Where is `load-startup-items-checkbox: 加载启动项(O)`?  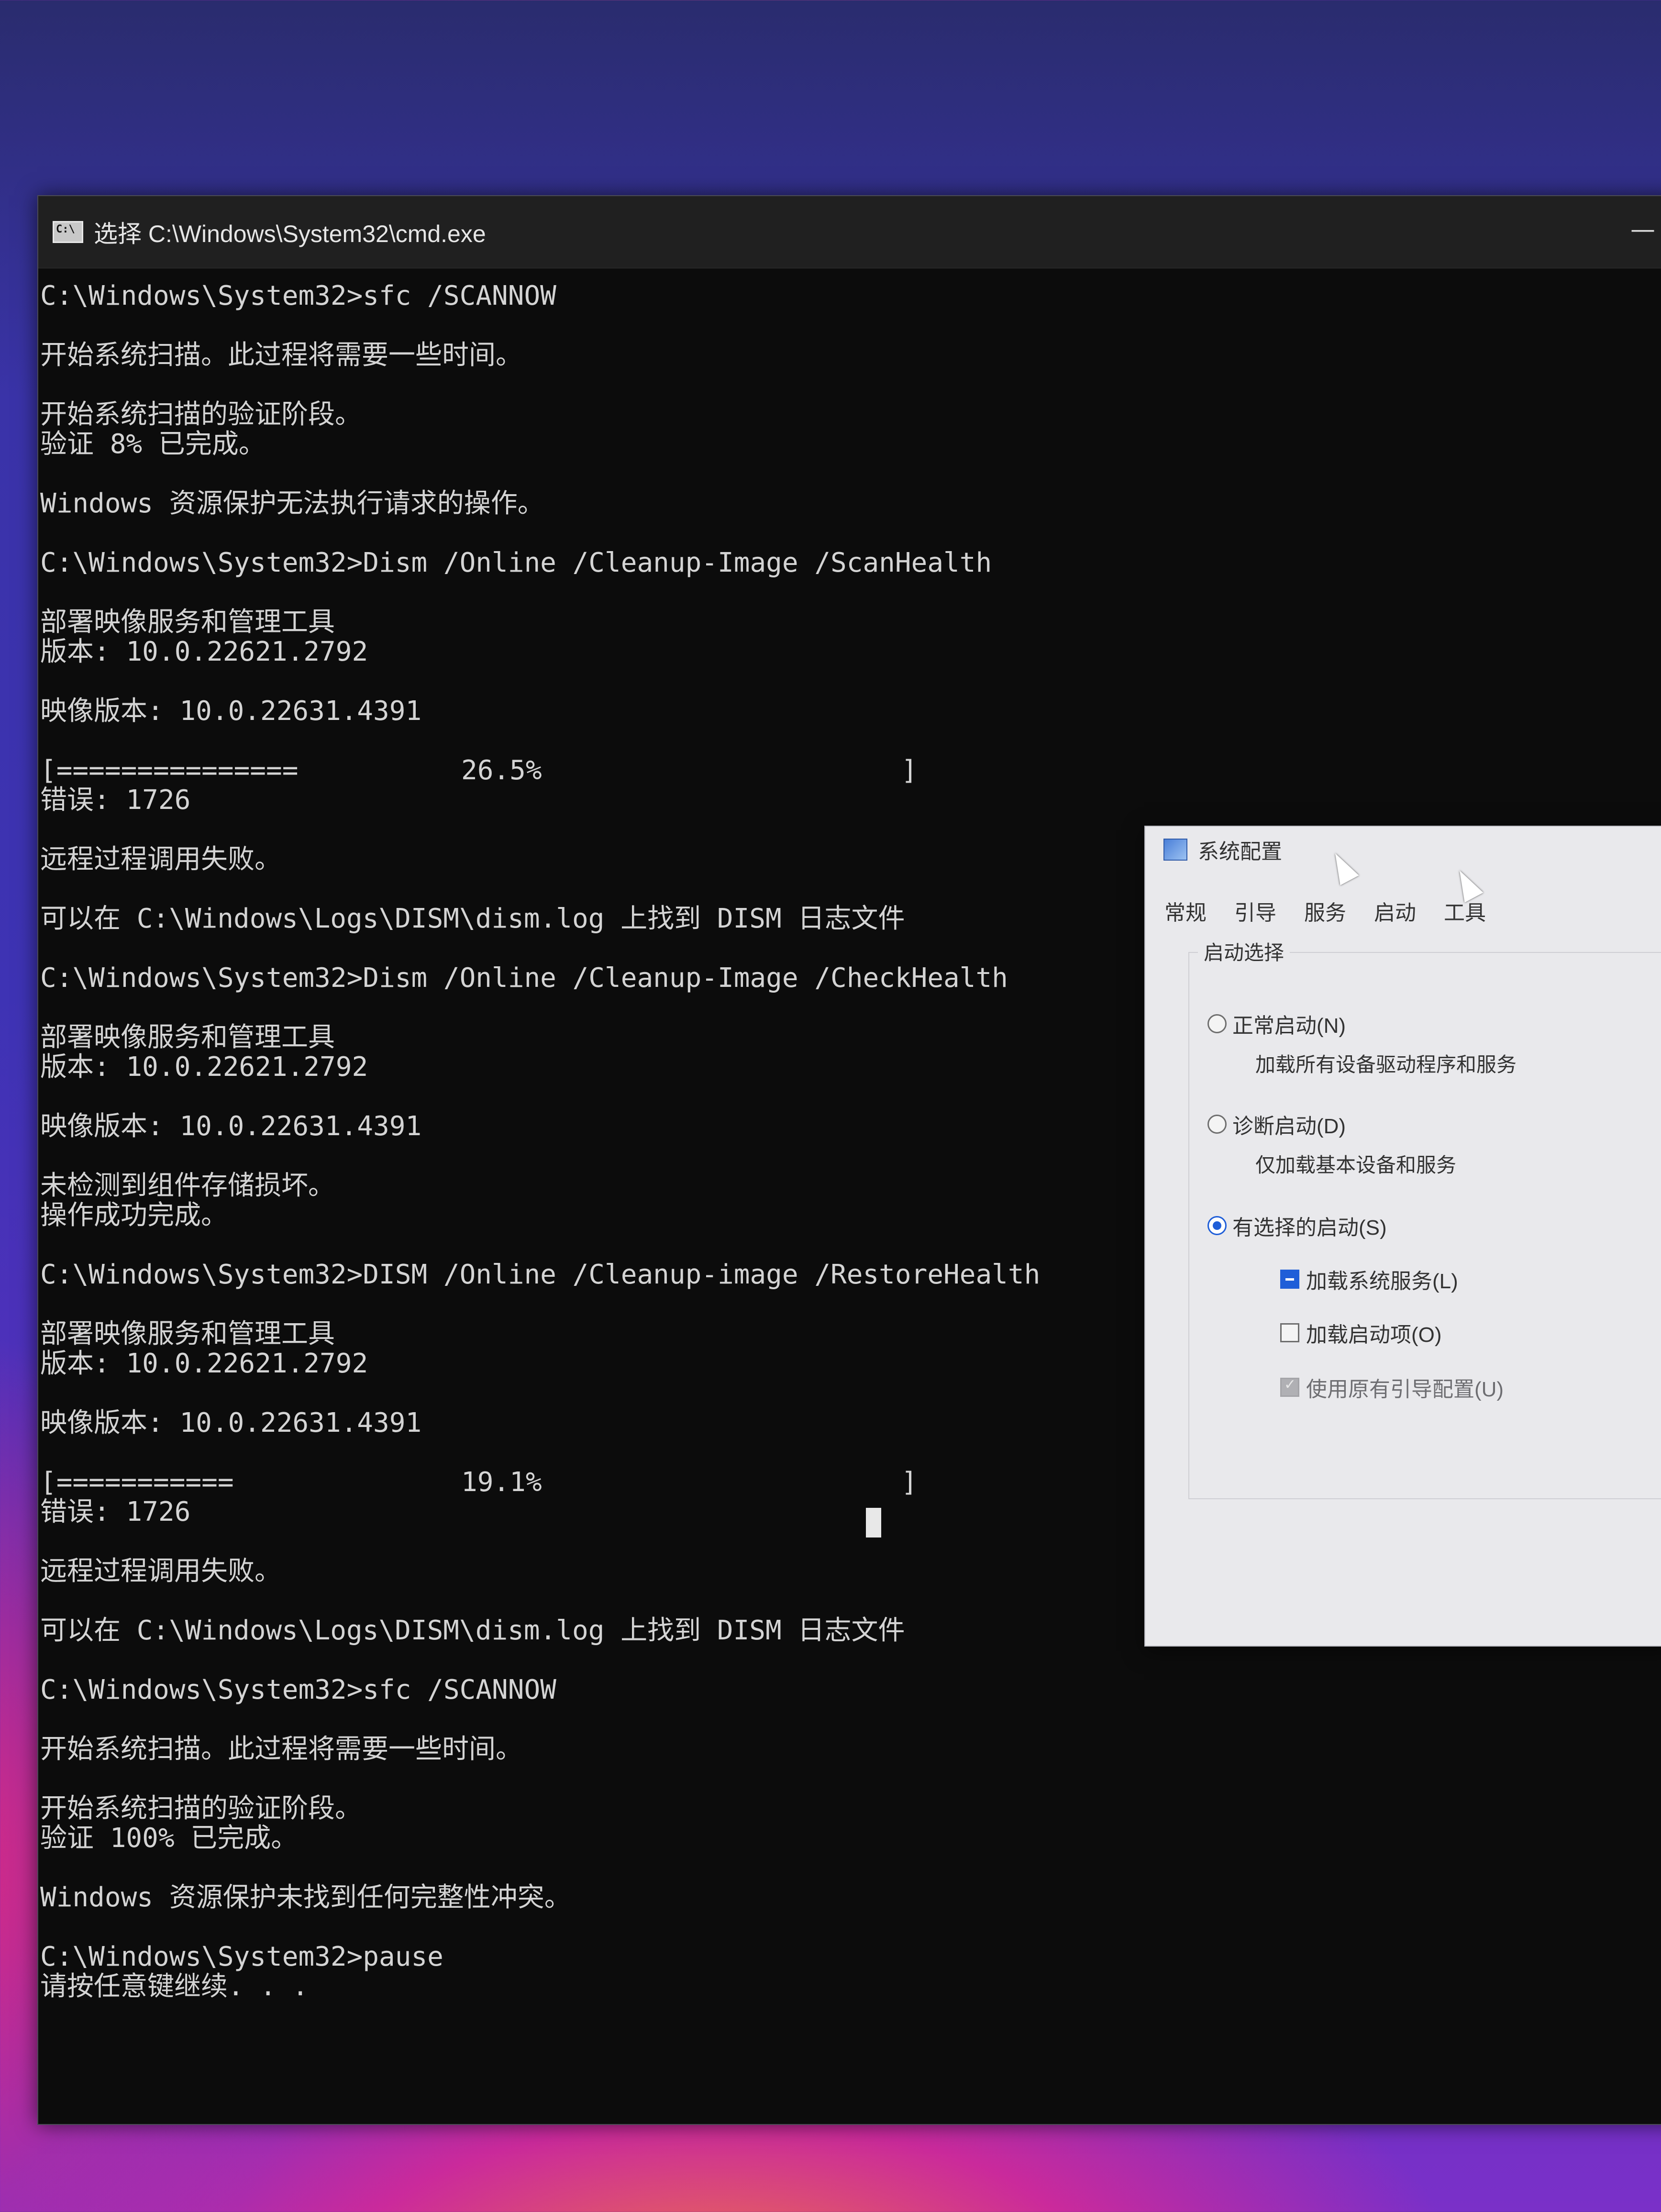 load-startup-items-checkbox: 加载启动项(O) is located at coordinates (1361, 1332).